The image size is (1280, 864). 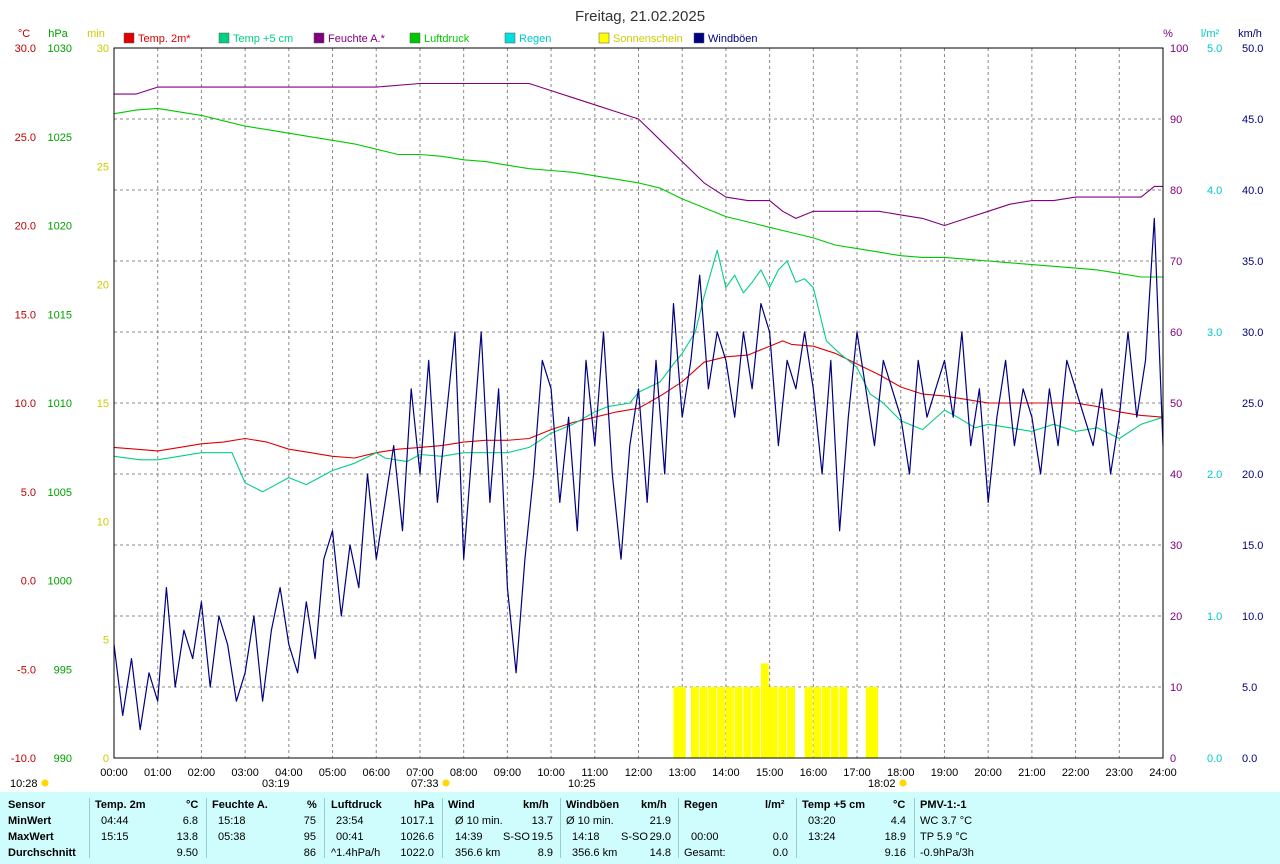 What do you see at coordinates (648, 39) in the screenshot?
I see `legend-label: Sonnenschein` at bounding box center [648, 39].